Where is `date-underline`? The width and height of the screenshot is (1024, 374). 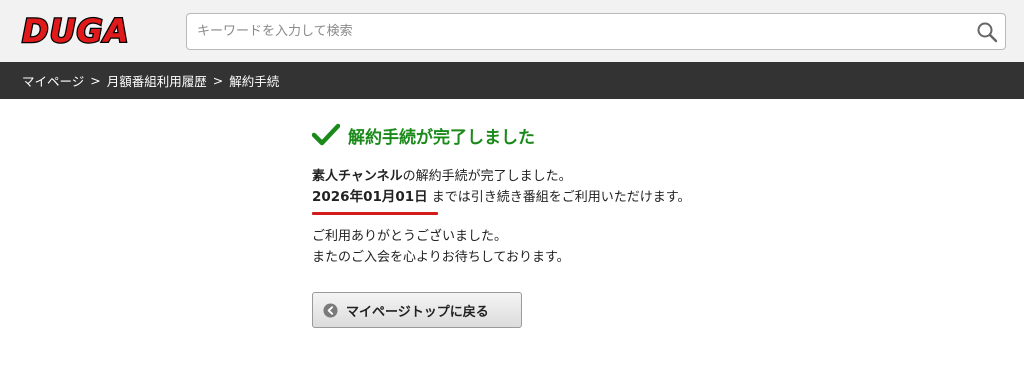 date-underline is located at coordinates (375, 213).